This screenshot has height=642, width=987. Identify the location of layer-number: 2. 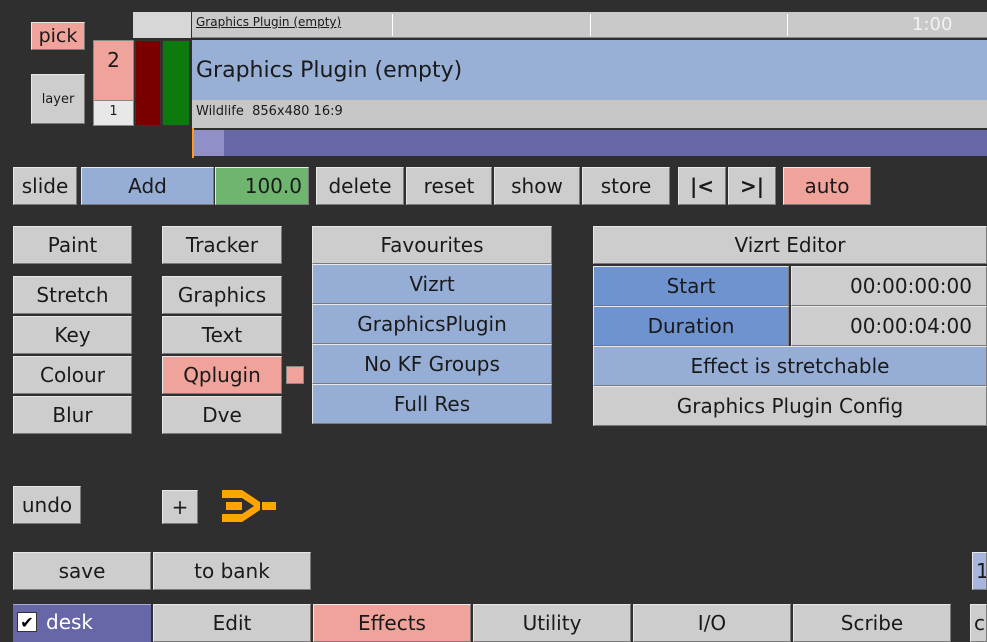
(113, 60).